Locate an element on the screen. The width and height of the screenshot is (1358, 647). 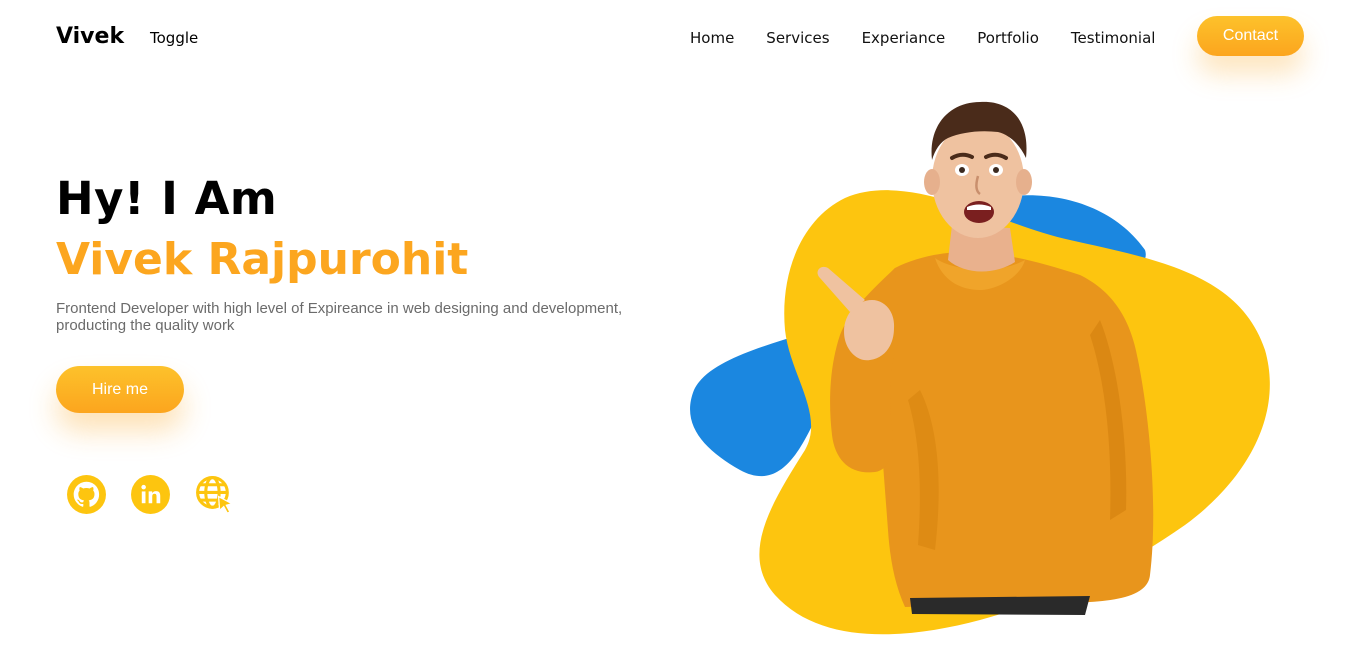
hero-greeting: Hy! I Am is located at coordinates (167, 198).